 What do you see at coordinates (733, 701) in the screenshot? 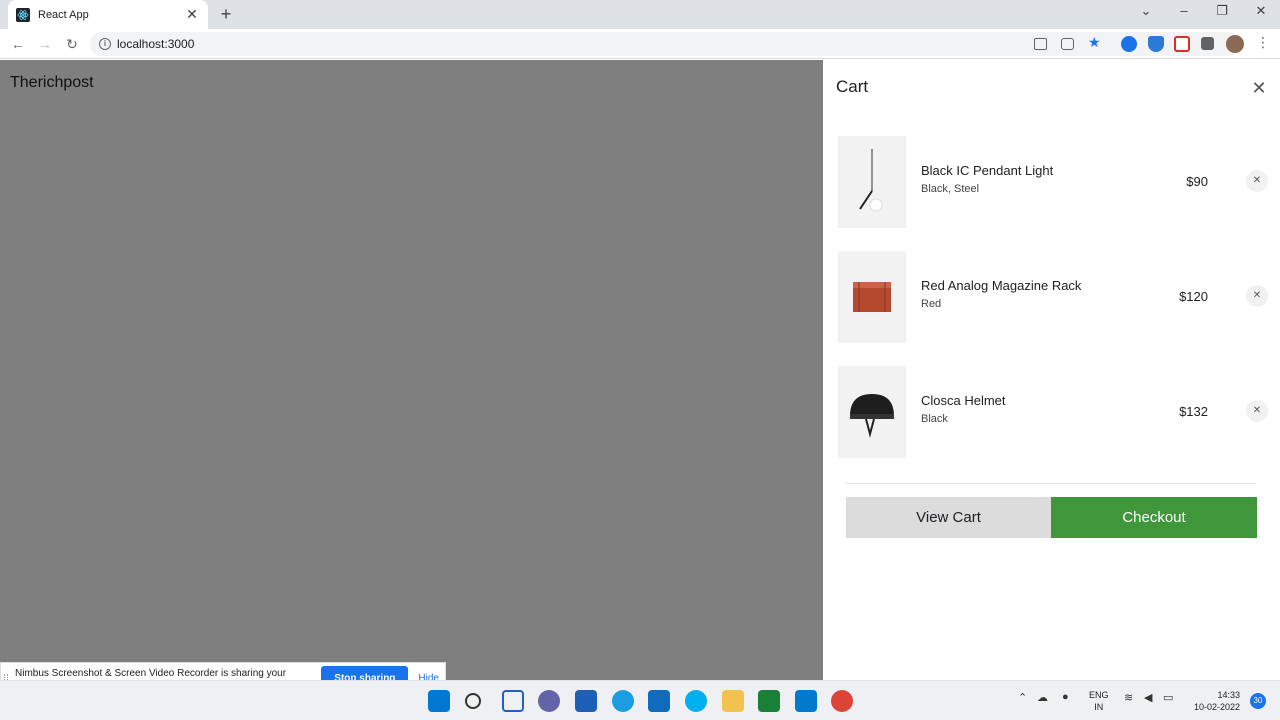
I see `file-explorer-icon` at bounding box center [733, 701].